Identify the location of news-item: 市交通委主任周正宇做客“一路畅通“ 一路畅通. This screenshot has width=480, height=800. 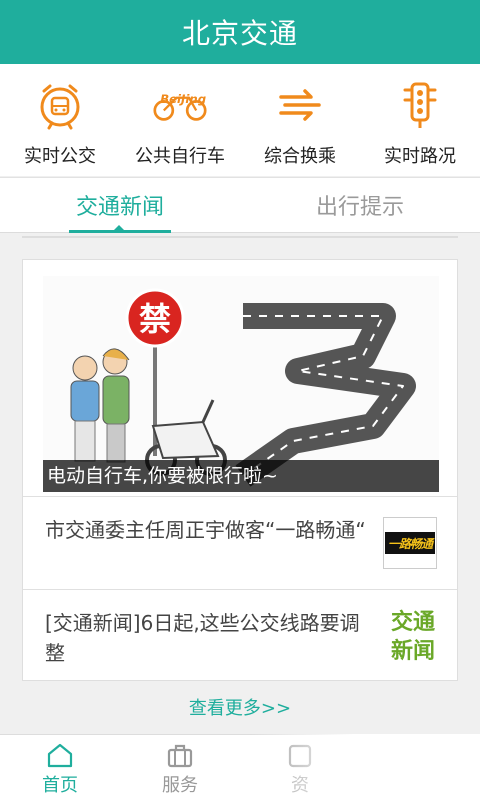
(240, 542).